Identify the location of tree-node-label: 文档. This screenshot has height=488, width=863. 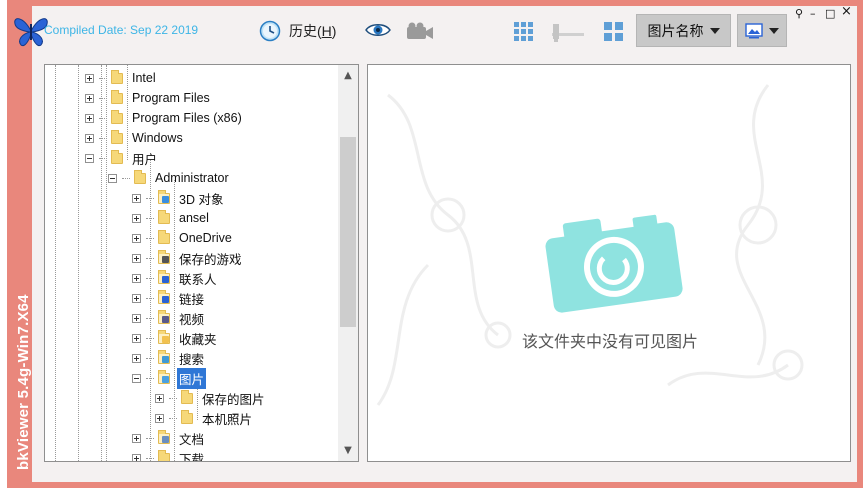
(192, 439).